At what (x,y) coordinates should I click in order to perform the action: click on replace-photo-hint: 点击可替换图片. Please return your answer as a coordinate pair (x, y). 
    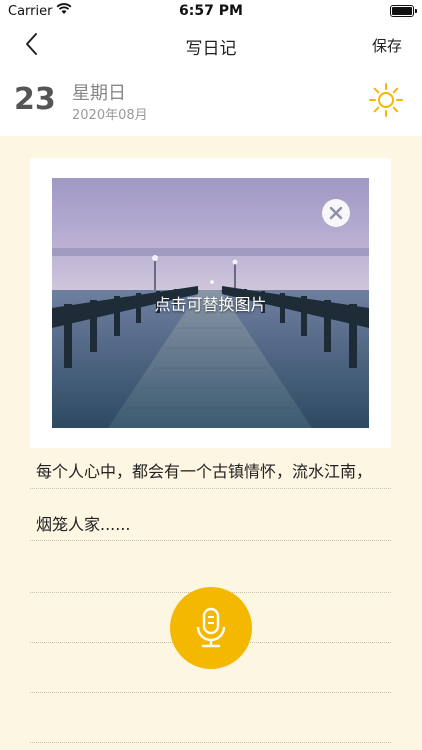
    Looking at the image, I should click on (210, 304).